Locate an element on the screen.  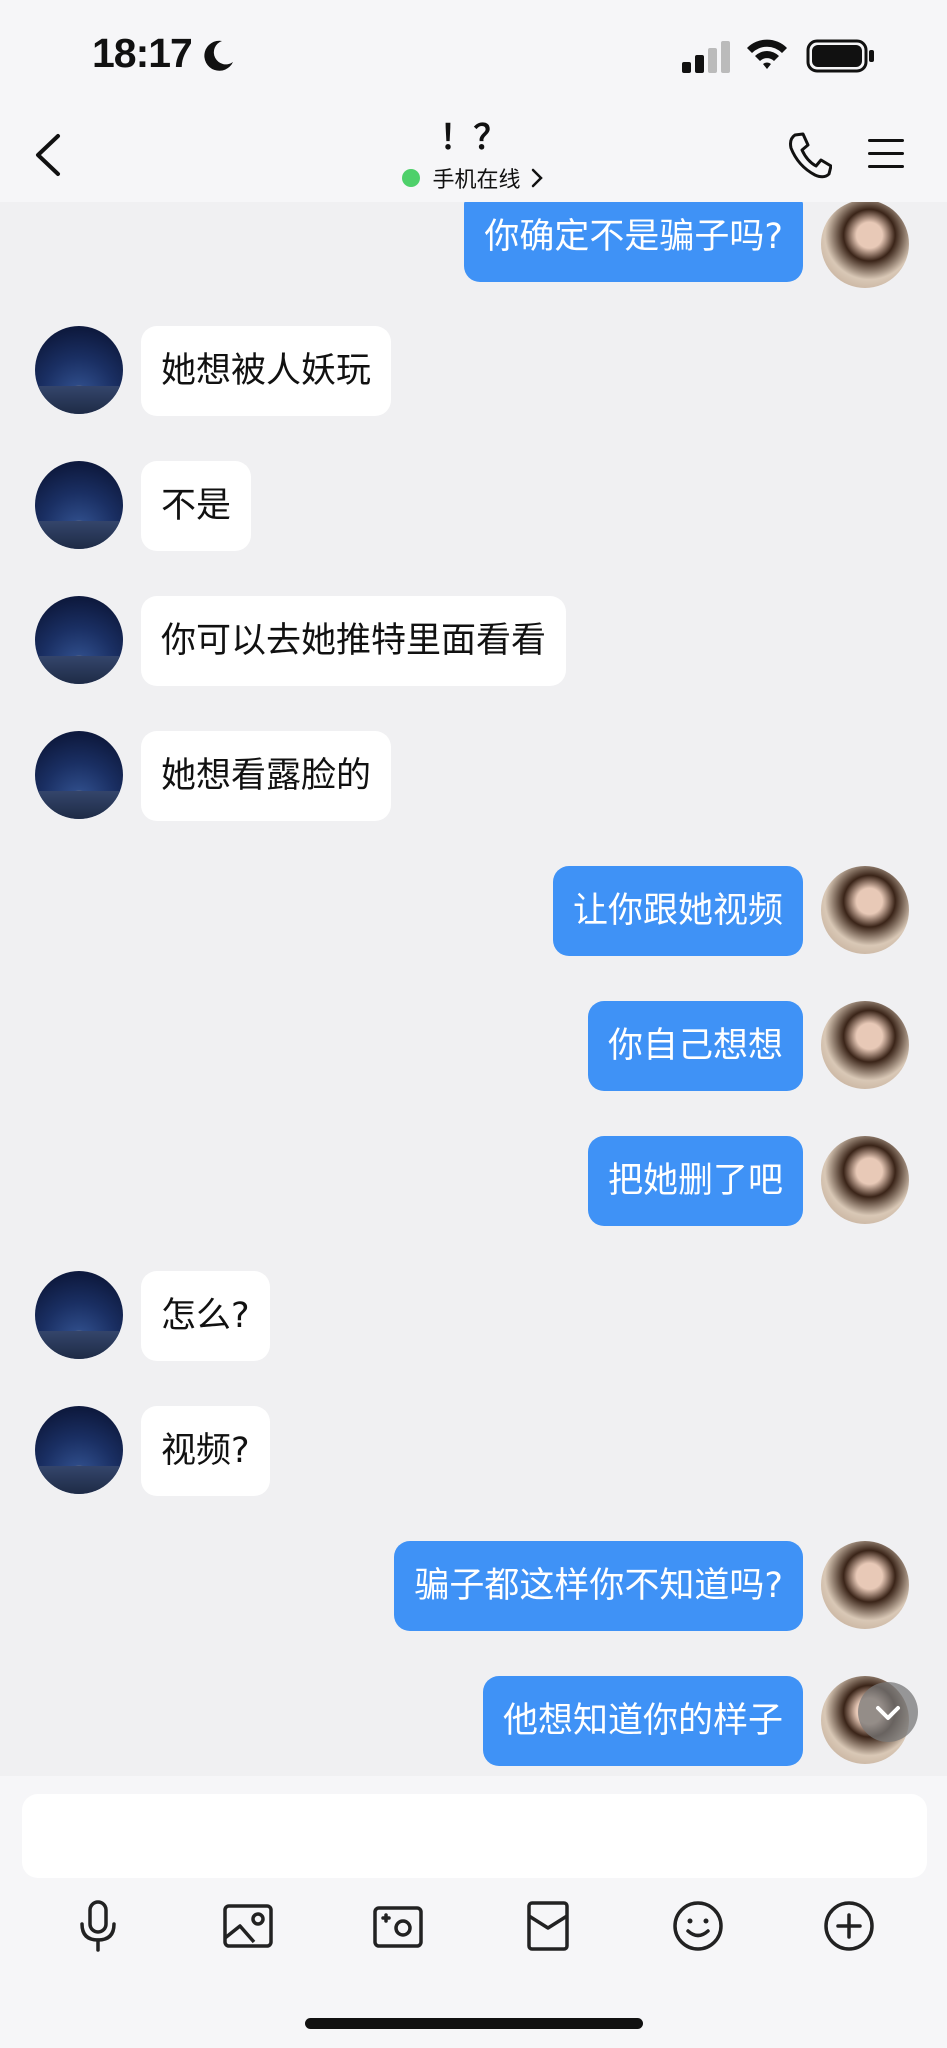
chevron-down-icon is located at coordinates (888, 1713).